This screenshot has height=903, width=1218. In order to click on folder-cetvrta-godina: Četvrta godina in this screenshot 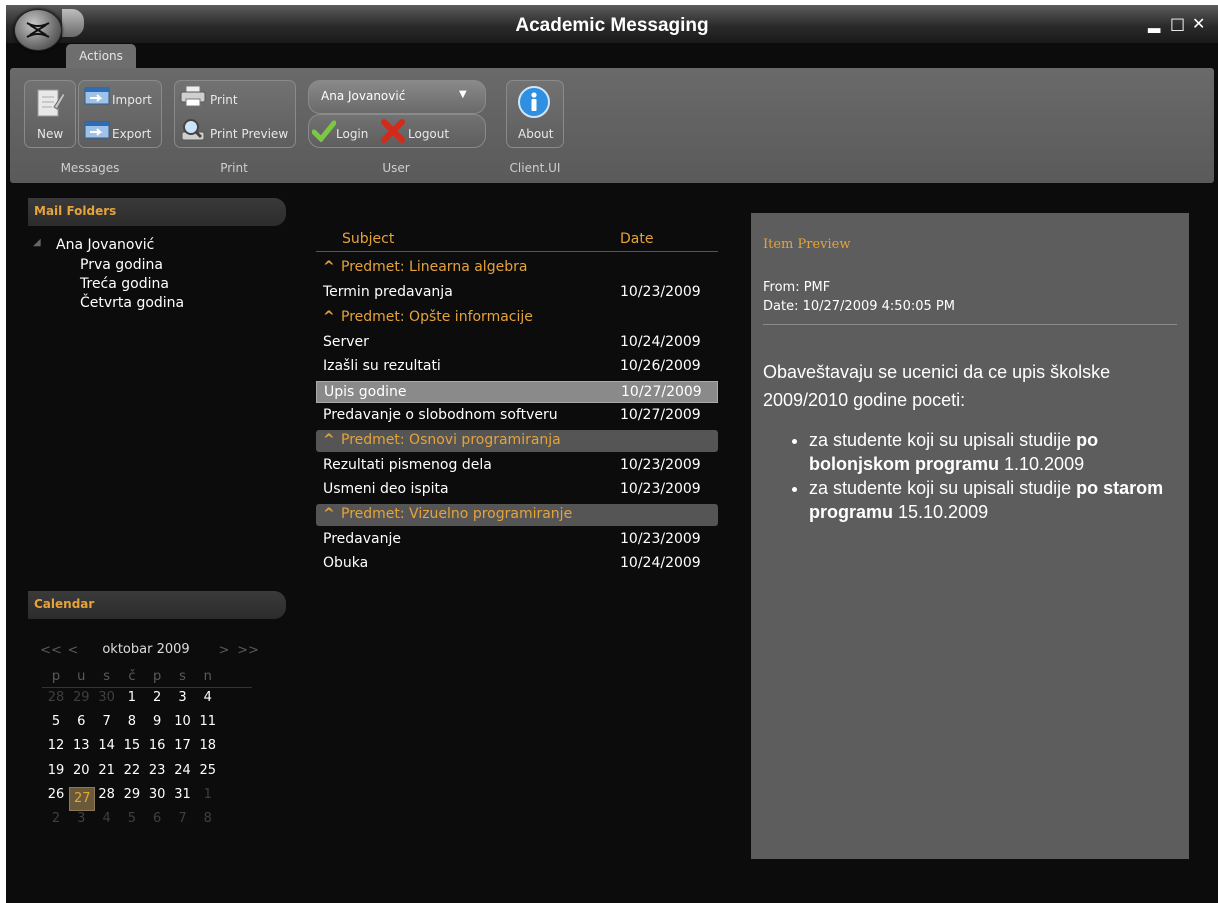, I will do `click(132, 303)`.